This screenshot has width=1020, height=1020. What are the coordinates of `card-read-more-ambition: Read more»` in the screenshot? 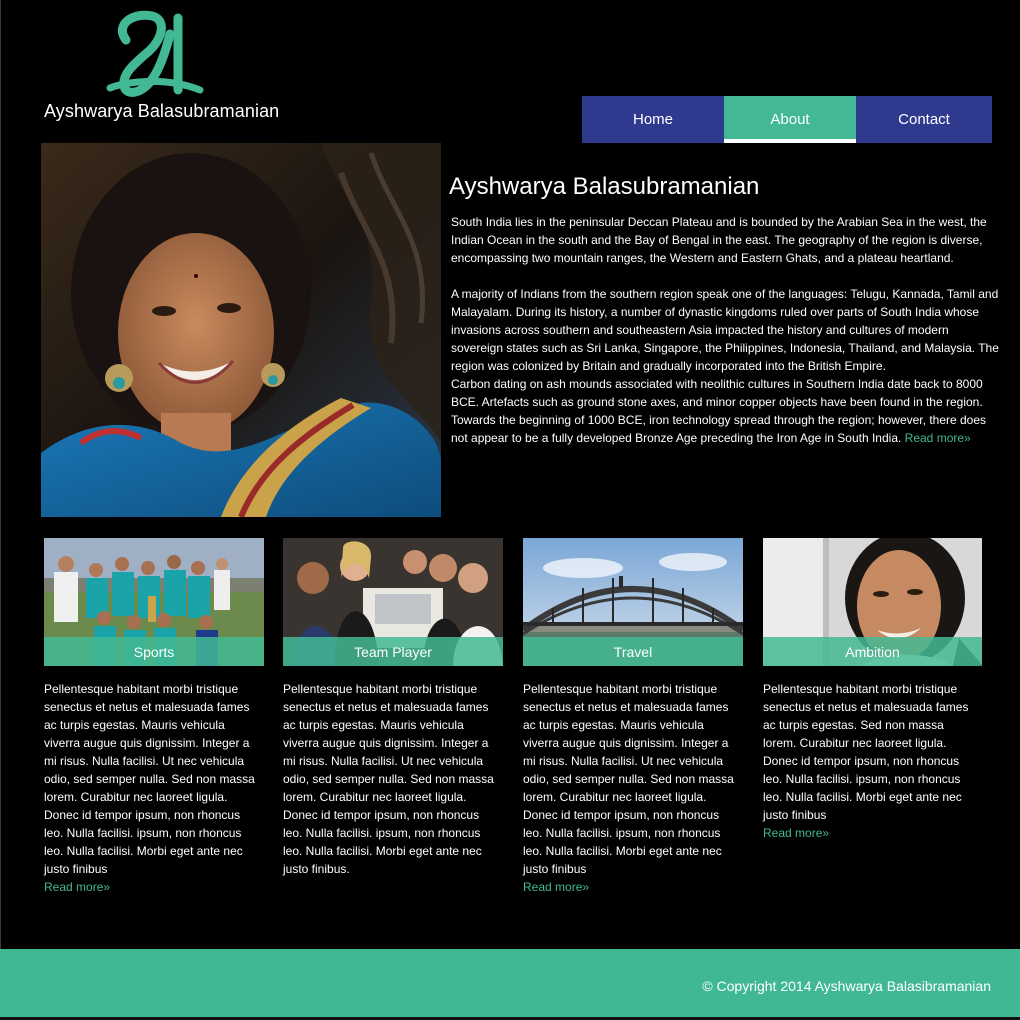 It's located at (874, 833).